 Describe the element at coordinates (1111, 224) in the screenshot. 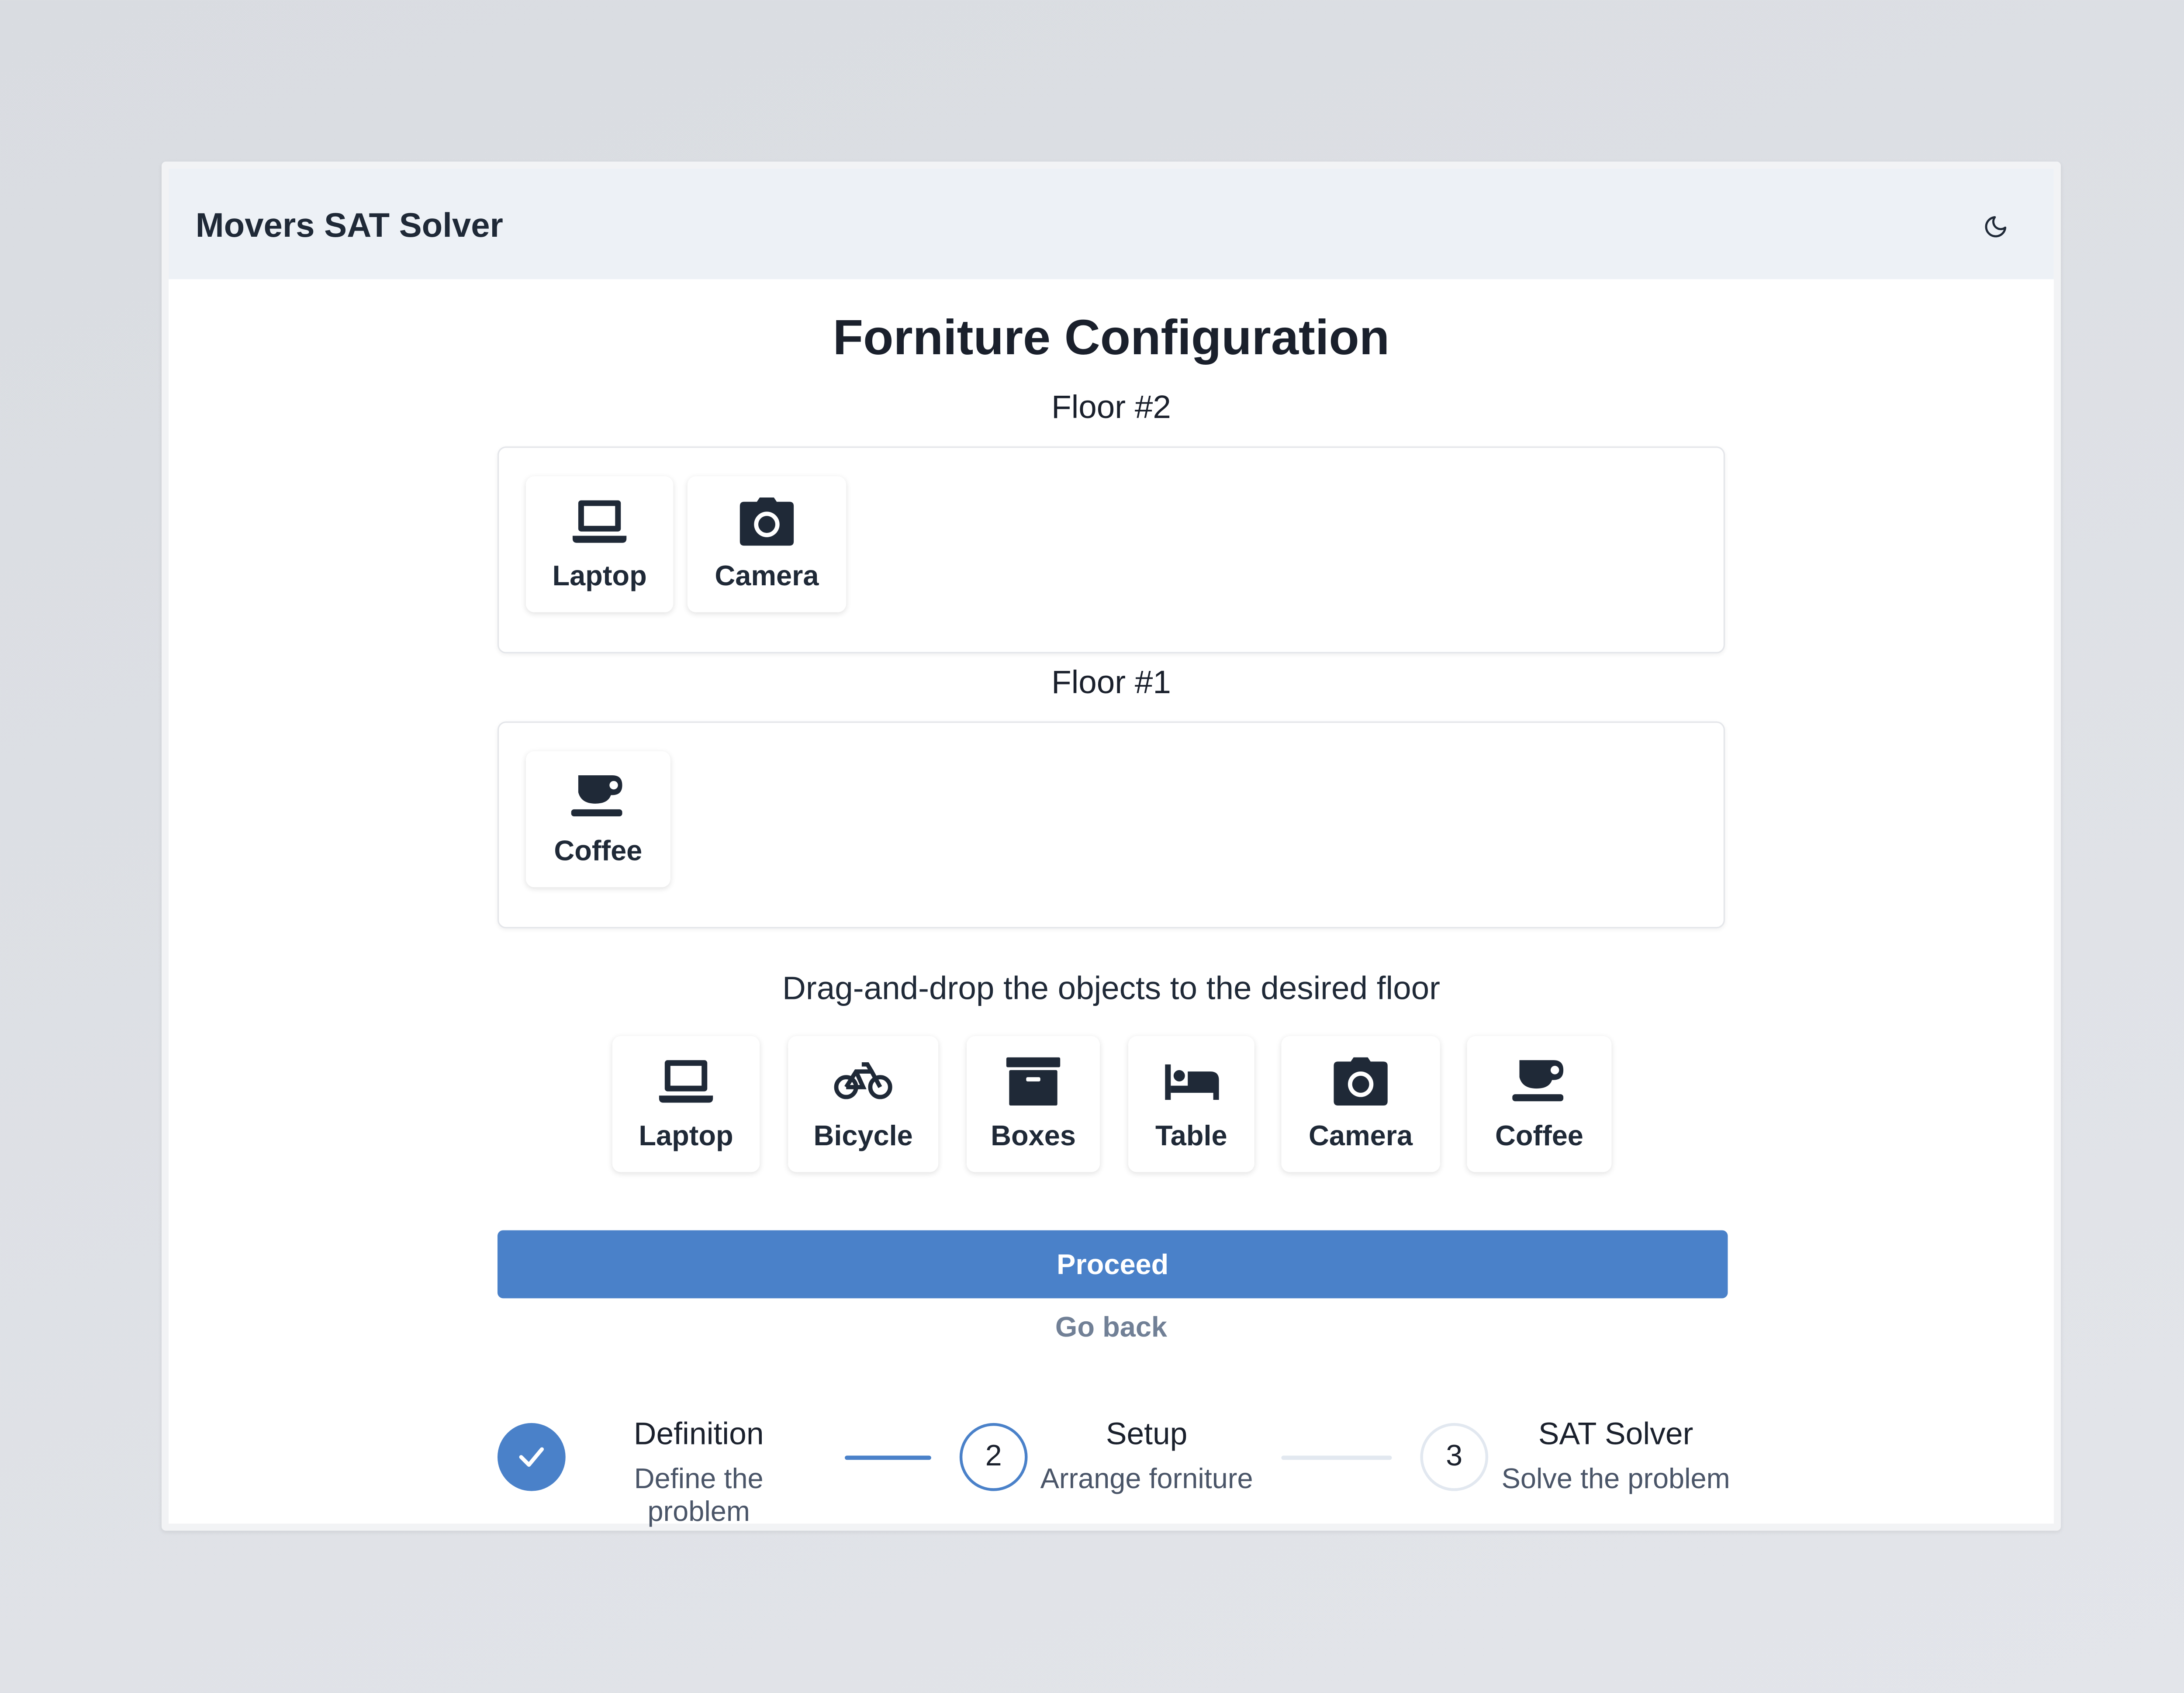

I see `app-header: Movers SAT Solver` at that location.